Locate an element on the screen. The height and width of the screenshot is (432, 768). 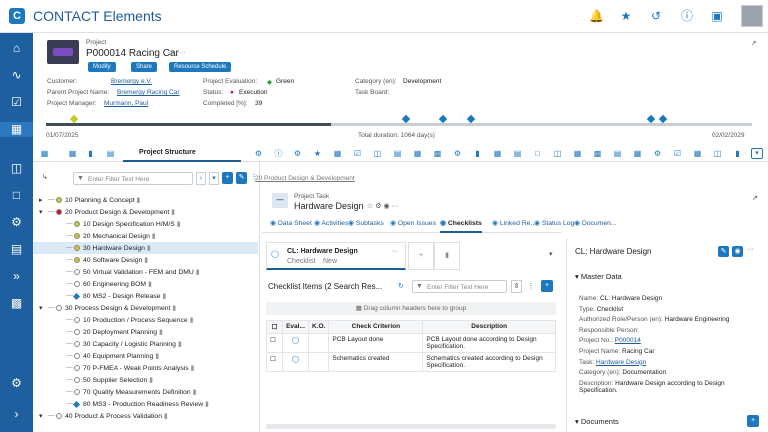
expand-icon: ▸ is located at coordinates (43, 200).